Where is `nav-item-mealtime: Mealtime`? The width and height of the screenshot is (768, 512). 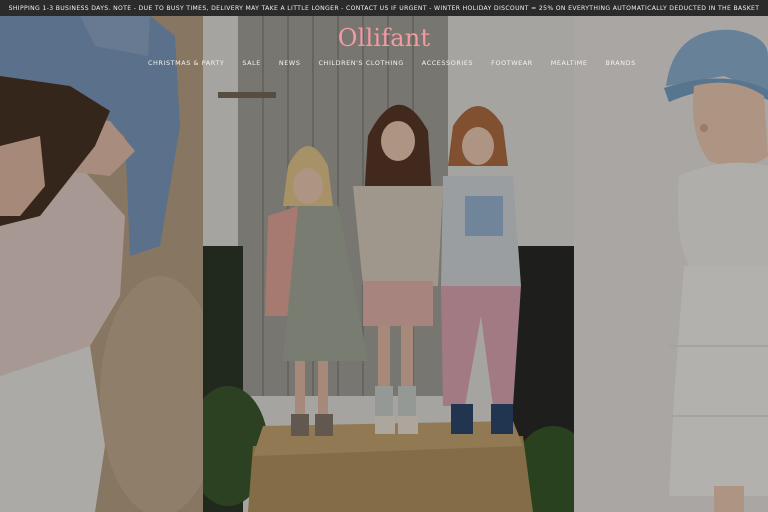
nav-item-mealtime: Mealtime is located at coordinates (569, 63).